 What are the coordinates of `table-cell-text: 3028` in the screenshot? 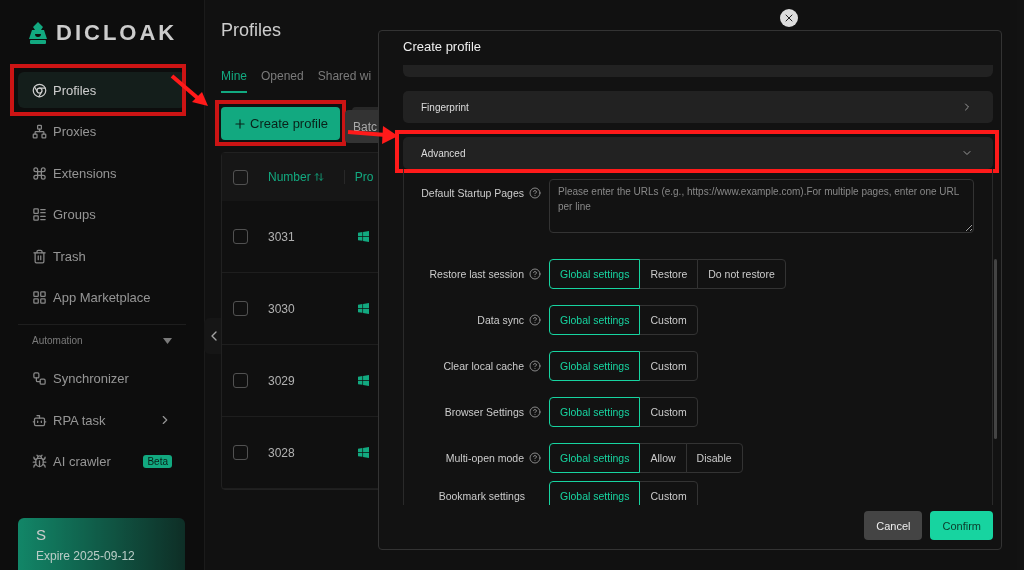 It's located at (282, 452).